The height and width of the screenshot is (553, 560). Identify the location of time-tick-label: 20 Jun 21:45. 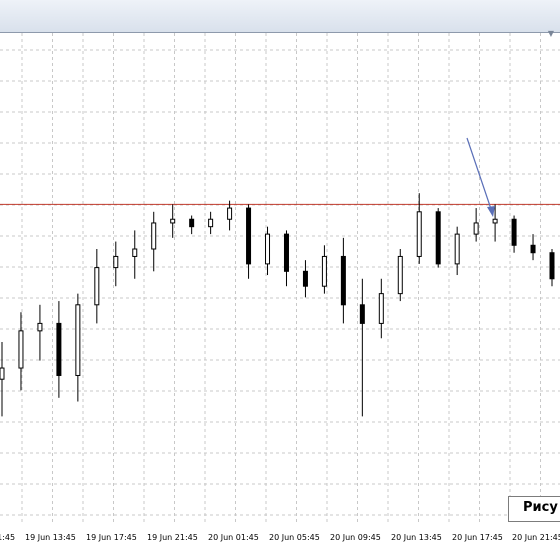
(536, 537).